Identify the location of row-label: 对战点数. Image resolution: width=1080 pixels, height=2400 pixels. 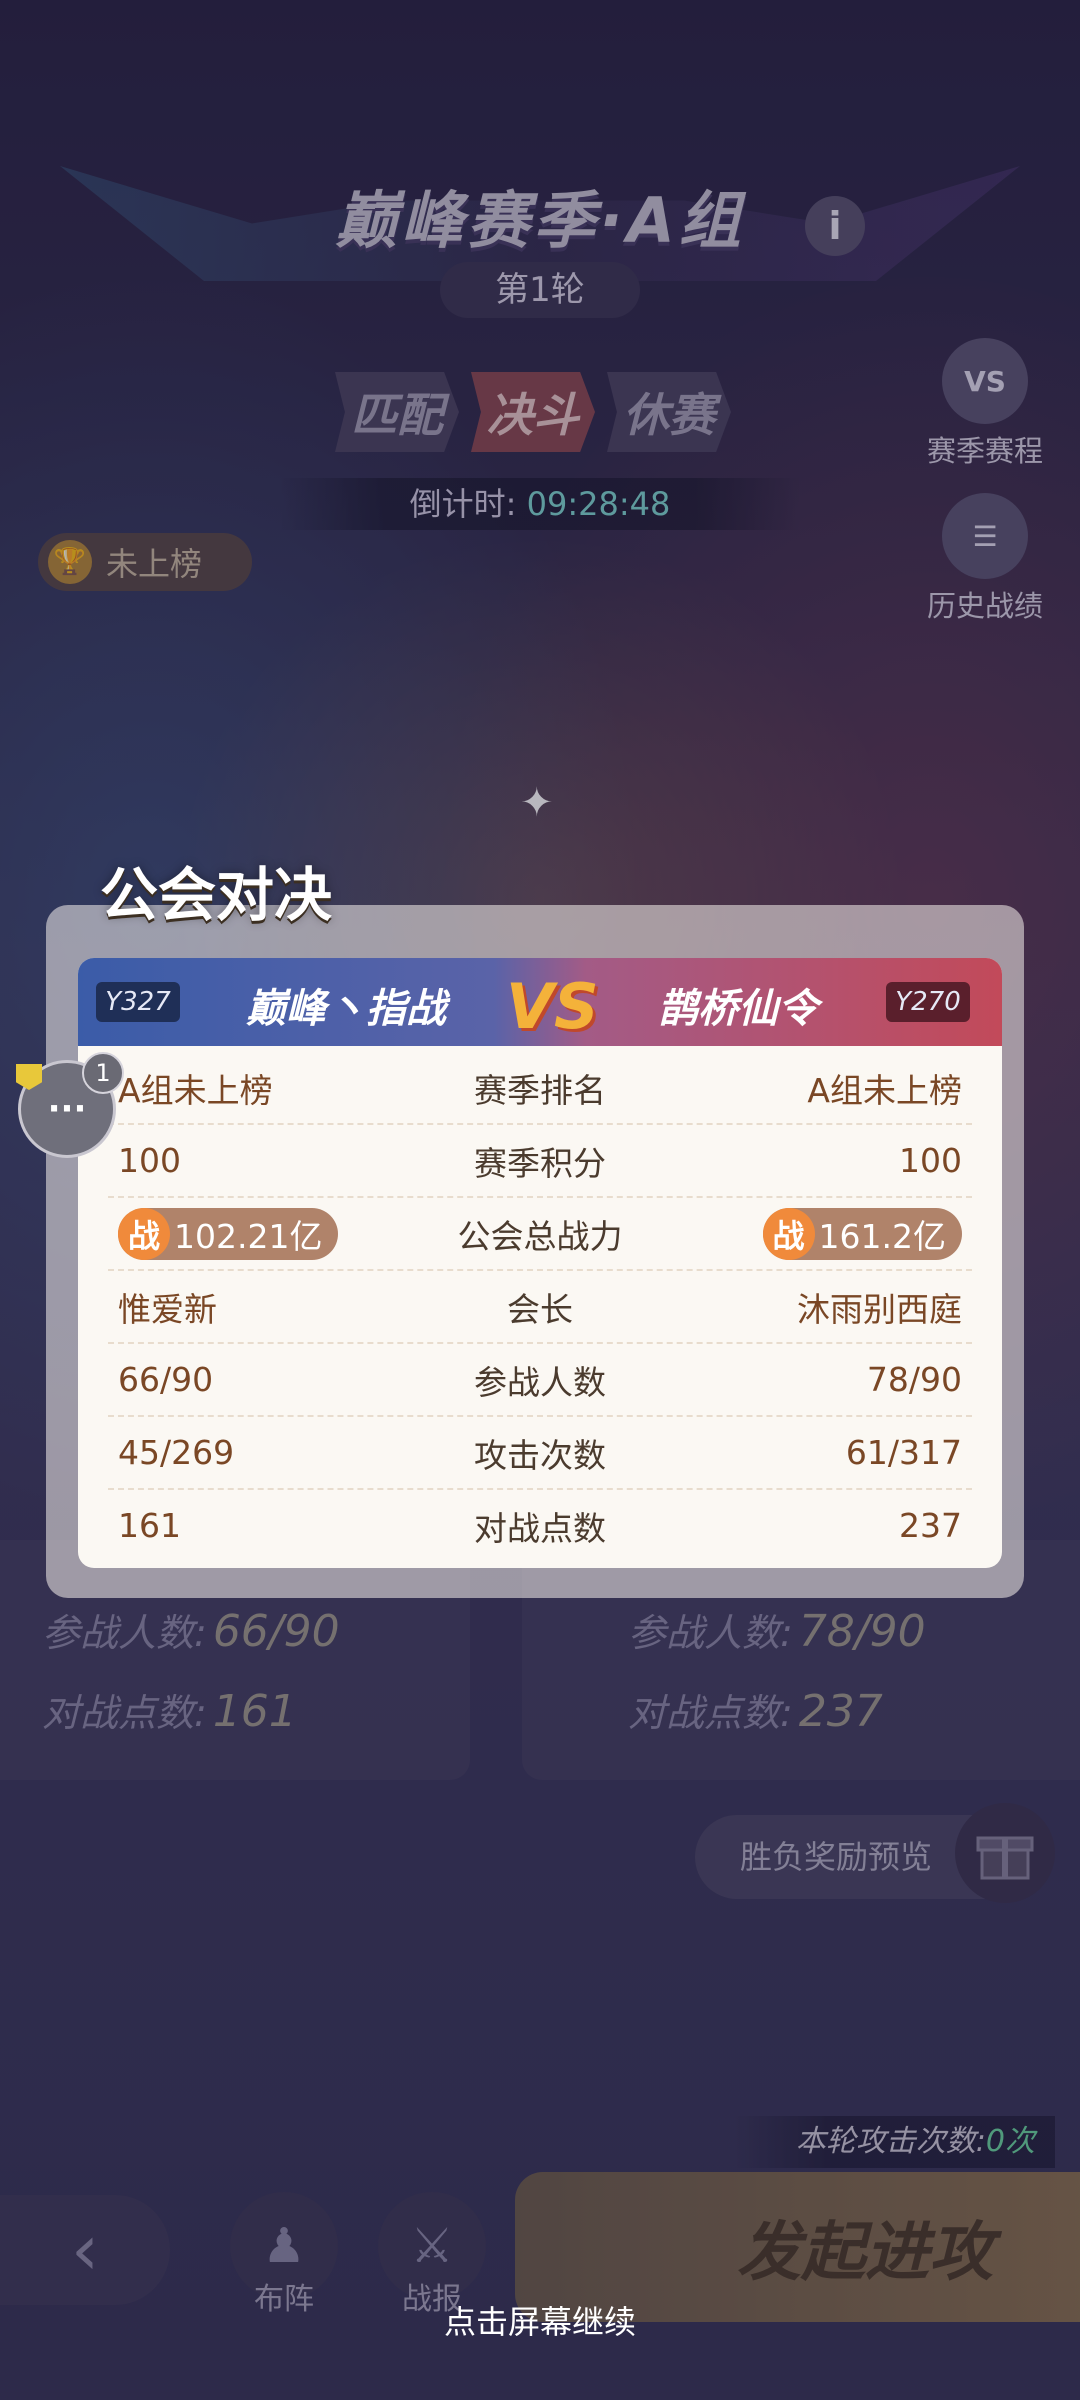
(540, 1528).